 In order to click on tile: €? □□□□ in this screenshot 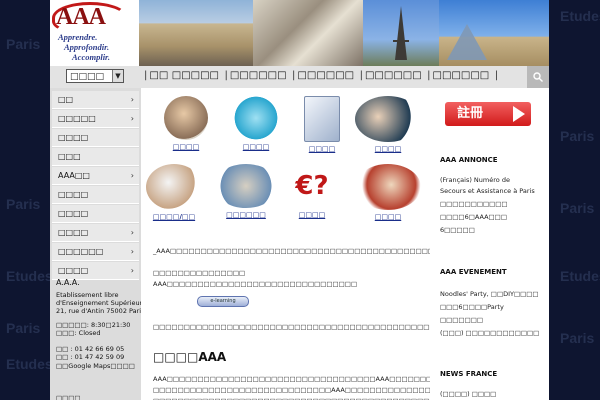, I will do `click(312, 191)`.